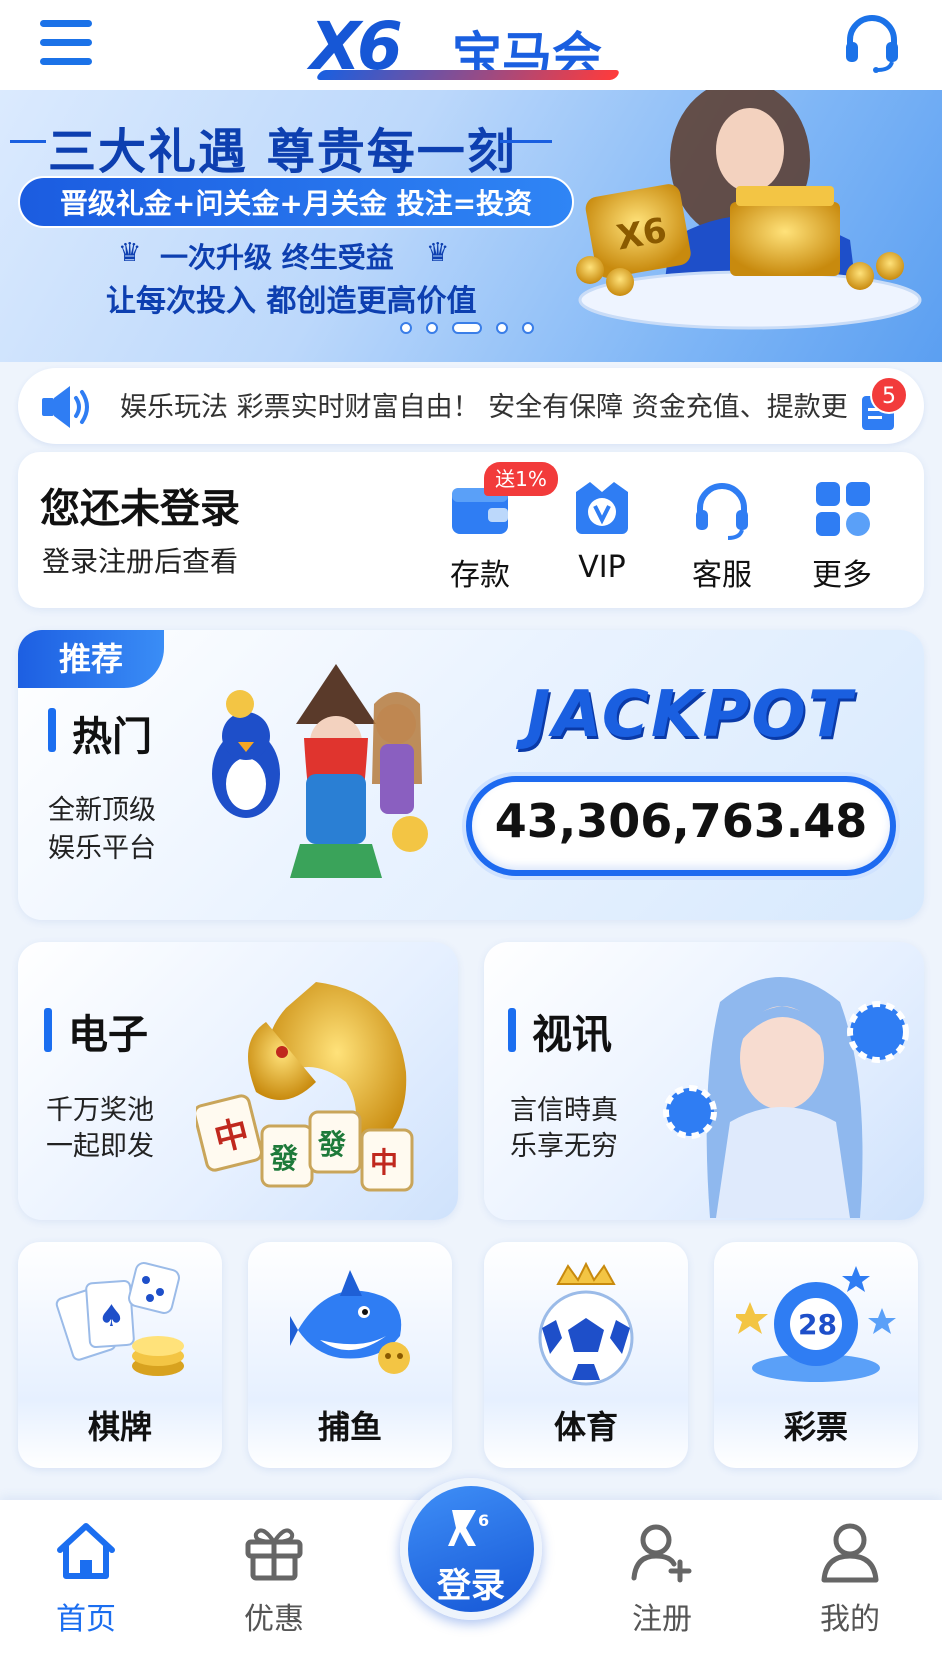  I want to click on support-label: 客服, so click(722, 575).